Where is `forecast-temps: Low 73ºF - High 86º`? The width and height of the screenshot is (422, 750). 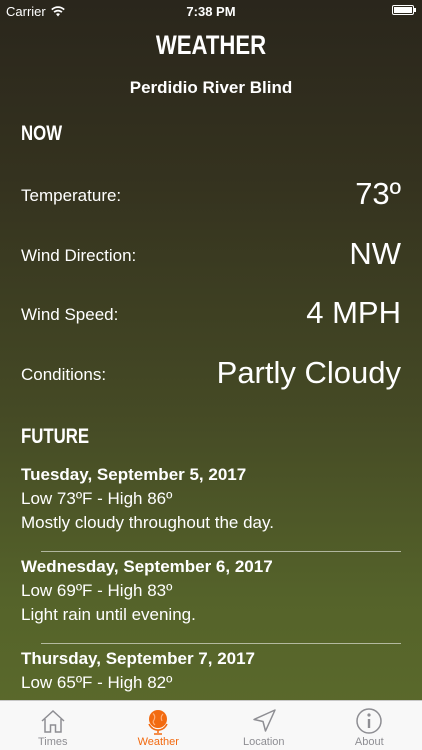
forecast-temps: Low 73ºF - High 86º is located at coordinates (97, 498).